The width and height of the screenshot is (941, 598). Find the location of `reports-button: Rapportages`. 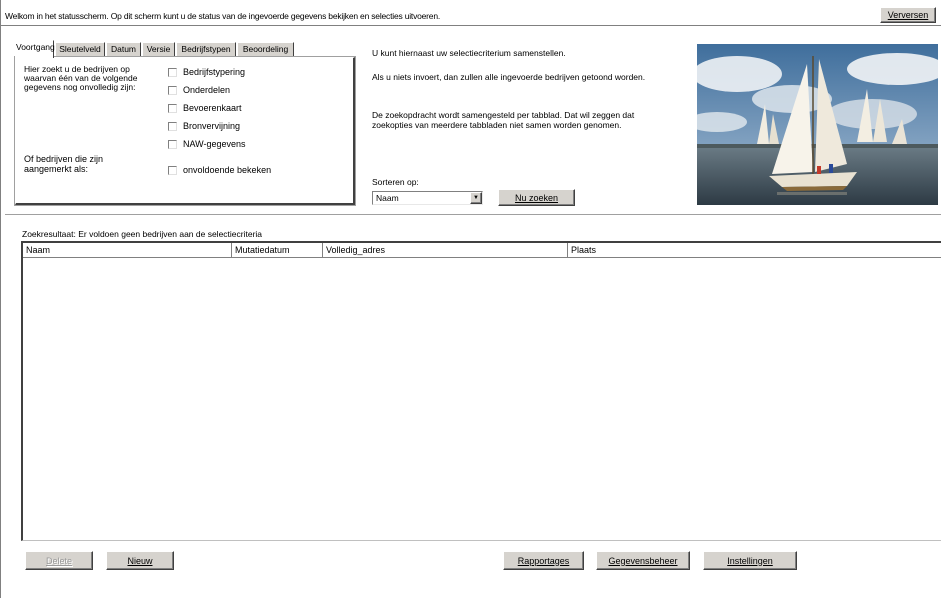

reports-button: Rapportages is located at coordinates (543, 560).